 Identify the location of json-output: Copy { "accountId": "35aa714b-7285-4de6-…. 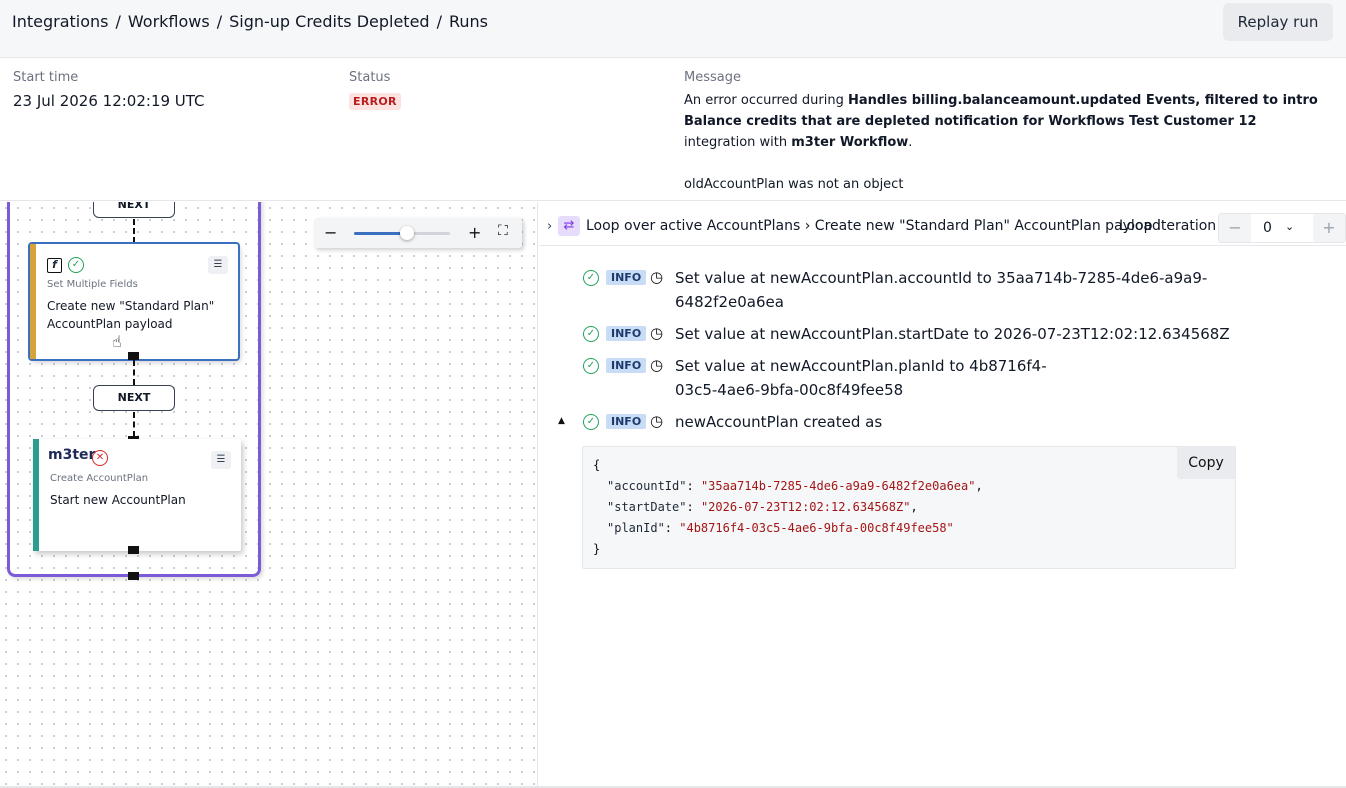
(909, 507).